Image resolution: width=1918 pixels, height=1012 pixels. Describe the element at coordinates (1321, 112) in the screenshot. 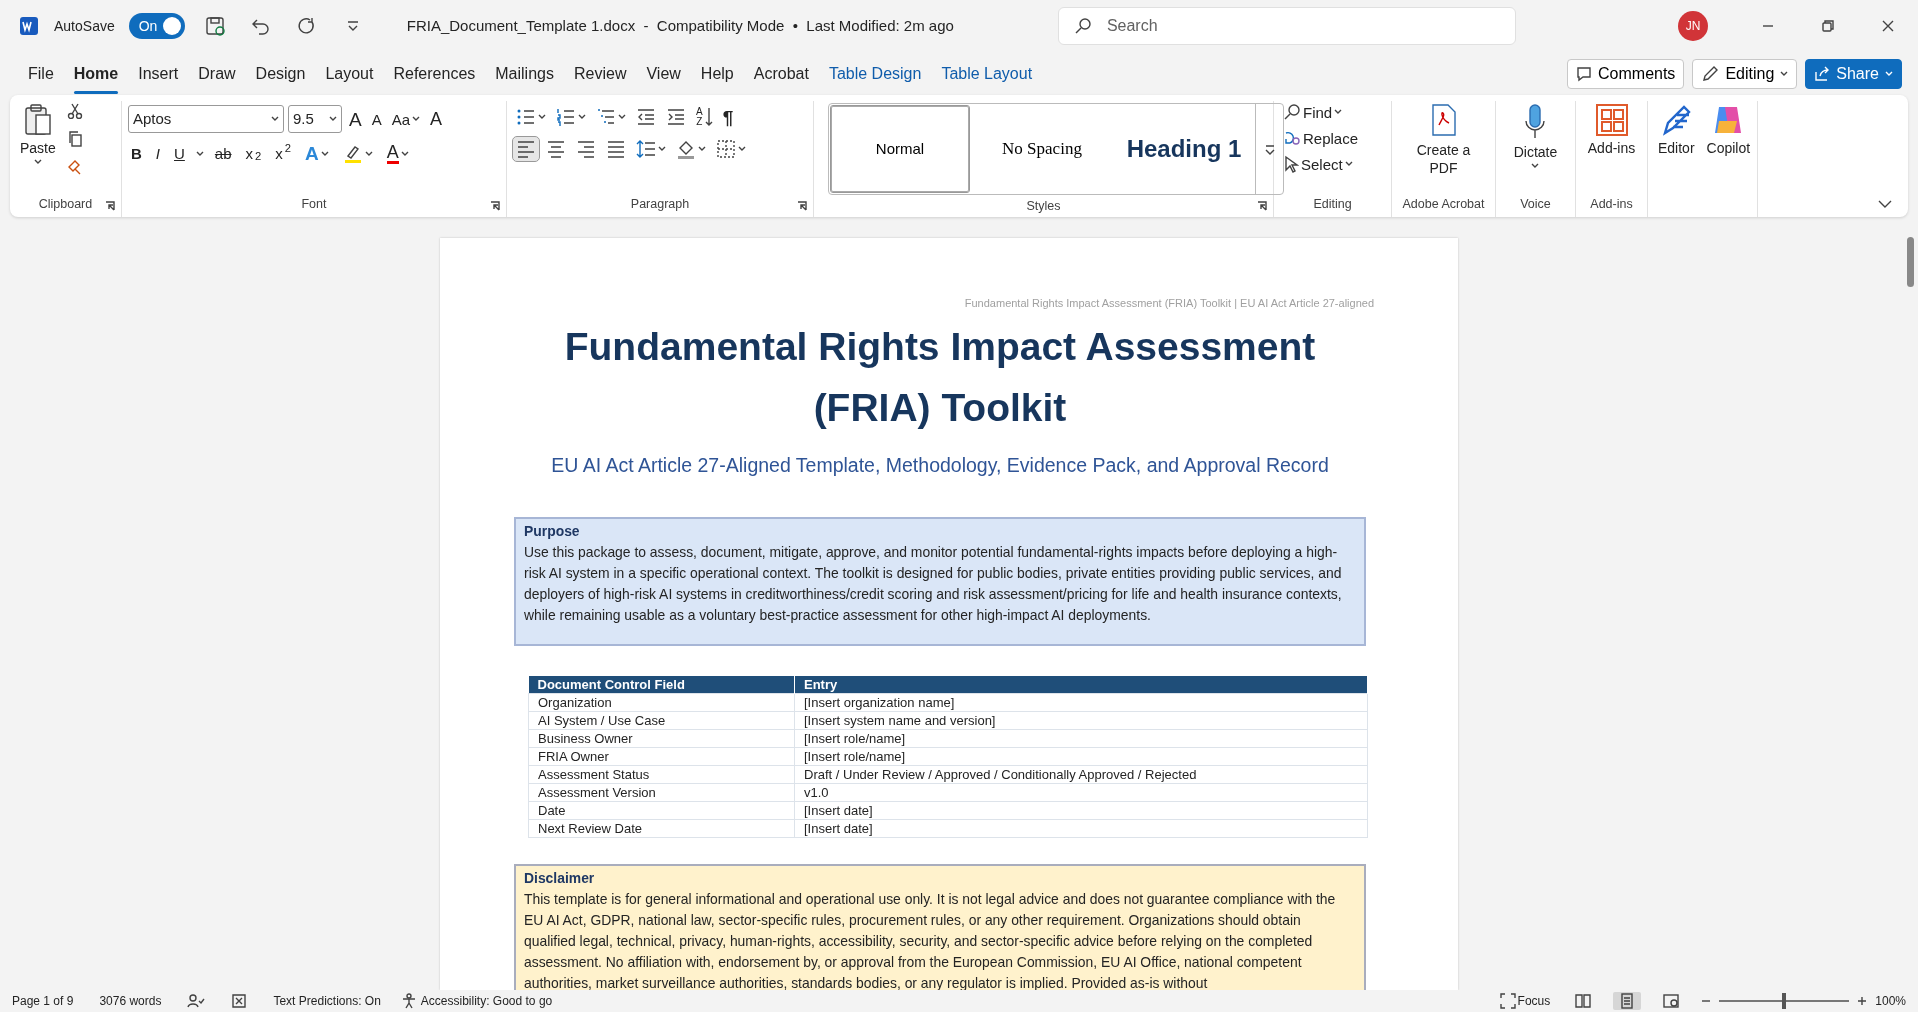

I see `find-button: Find` at that location.